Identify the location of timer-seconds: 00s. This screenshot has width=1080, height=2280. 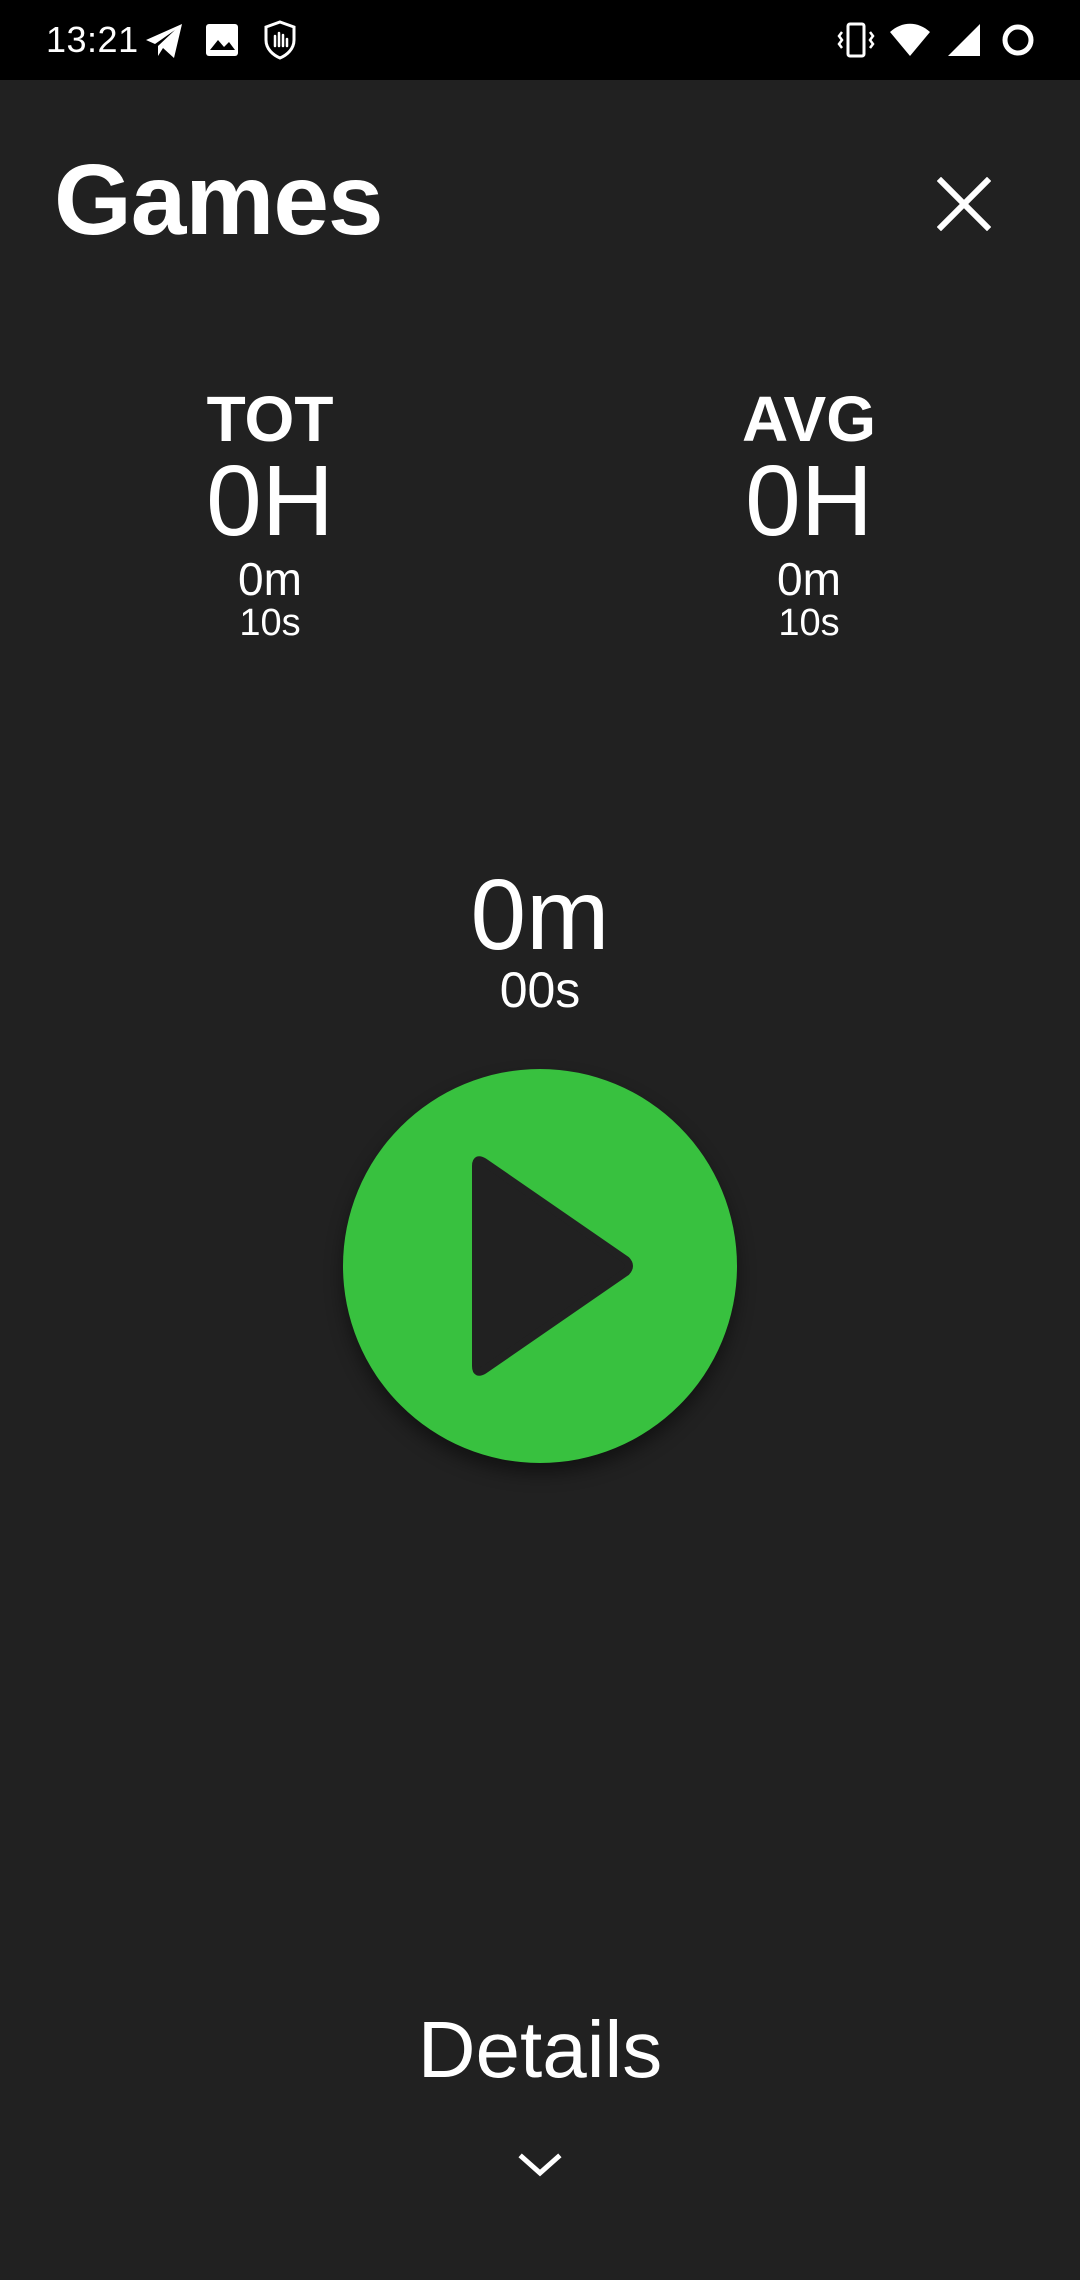
(540, 990).